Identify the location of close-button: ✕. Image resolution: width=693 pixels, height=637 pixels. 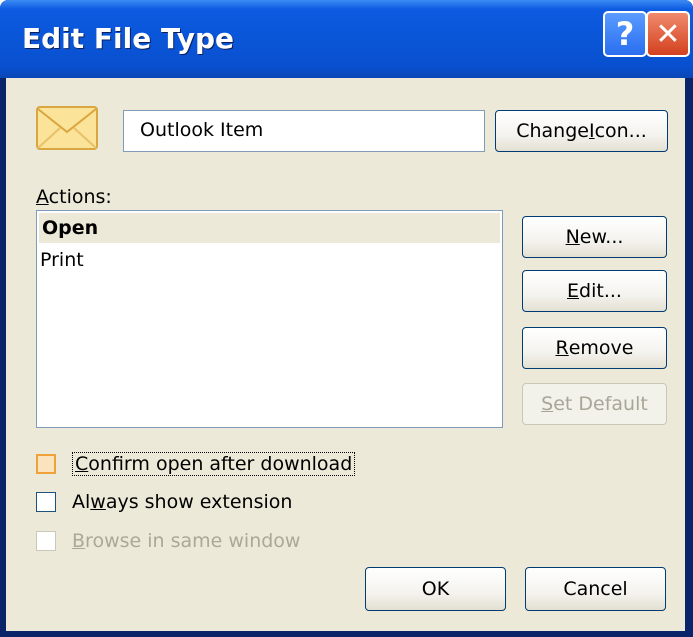
(668, 34).